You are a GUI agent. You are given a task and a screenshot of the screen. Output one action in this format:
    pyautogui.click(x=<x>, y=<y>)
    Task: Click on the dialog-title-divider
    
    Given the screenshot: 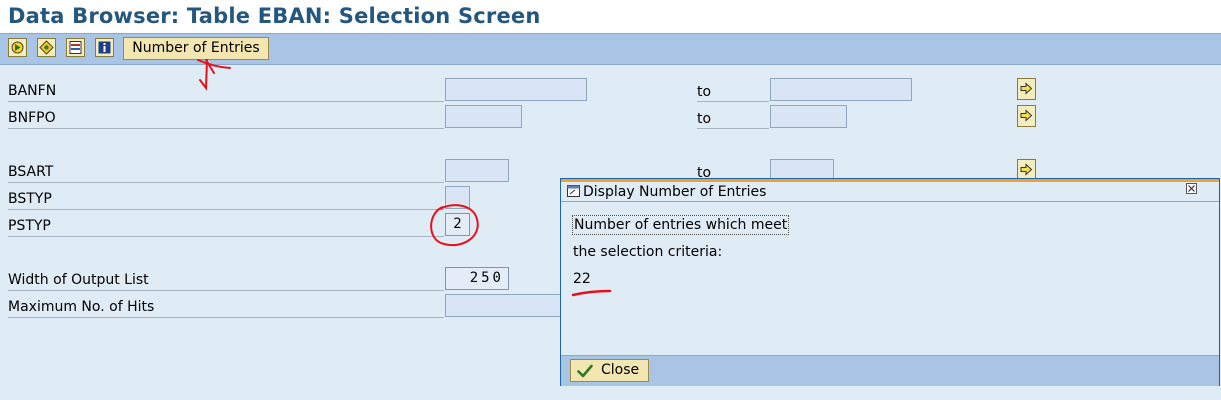 What is the action you would take?
    pyautogui.click(x=890, y=201)
    